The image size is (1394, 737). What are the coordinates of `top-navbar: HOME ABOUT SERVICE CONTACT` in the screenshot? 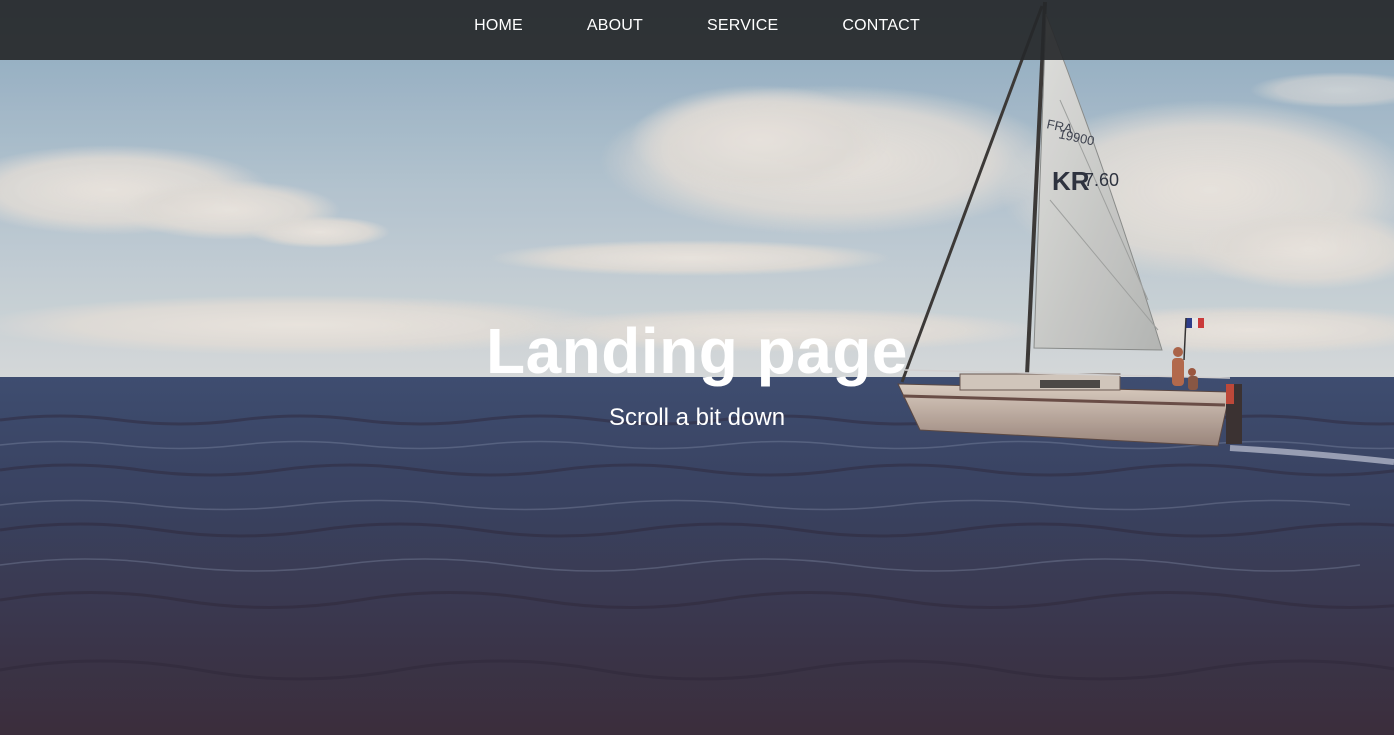 It's located at (697, 30).